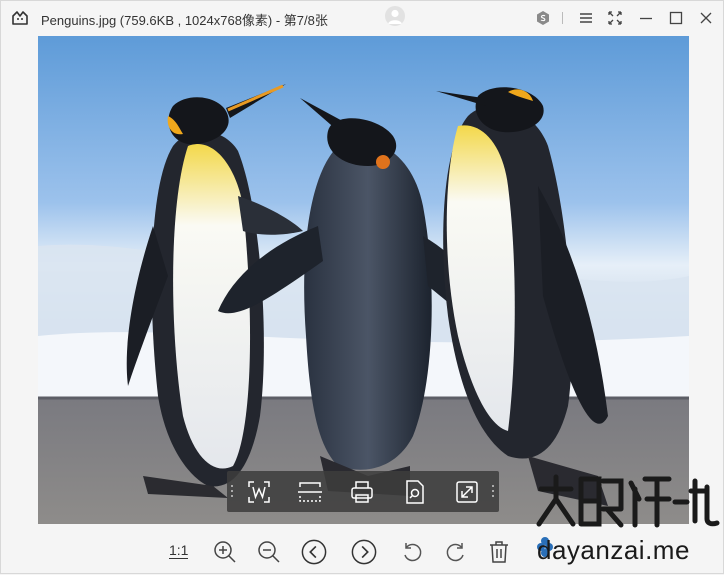 The width and height of the screenshot is (724, 575). I want to click on minimize-icon, so click(646, 18).